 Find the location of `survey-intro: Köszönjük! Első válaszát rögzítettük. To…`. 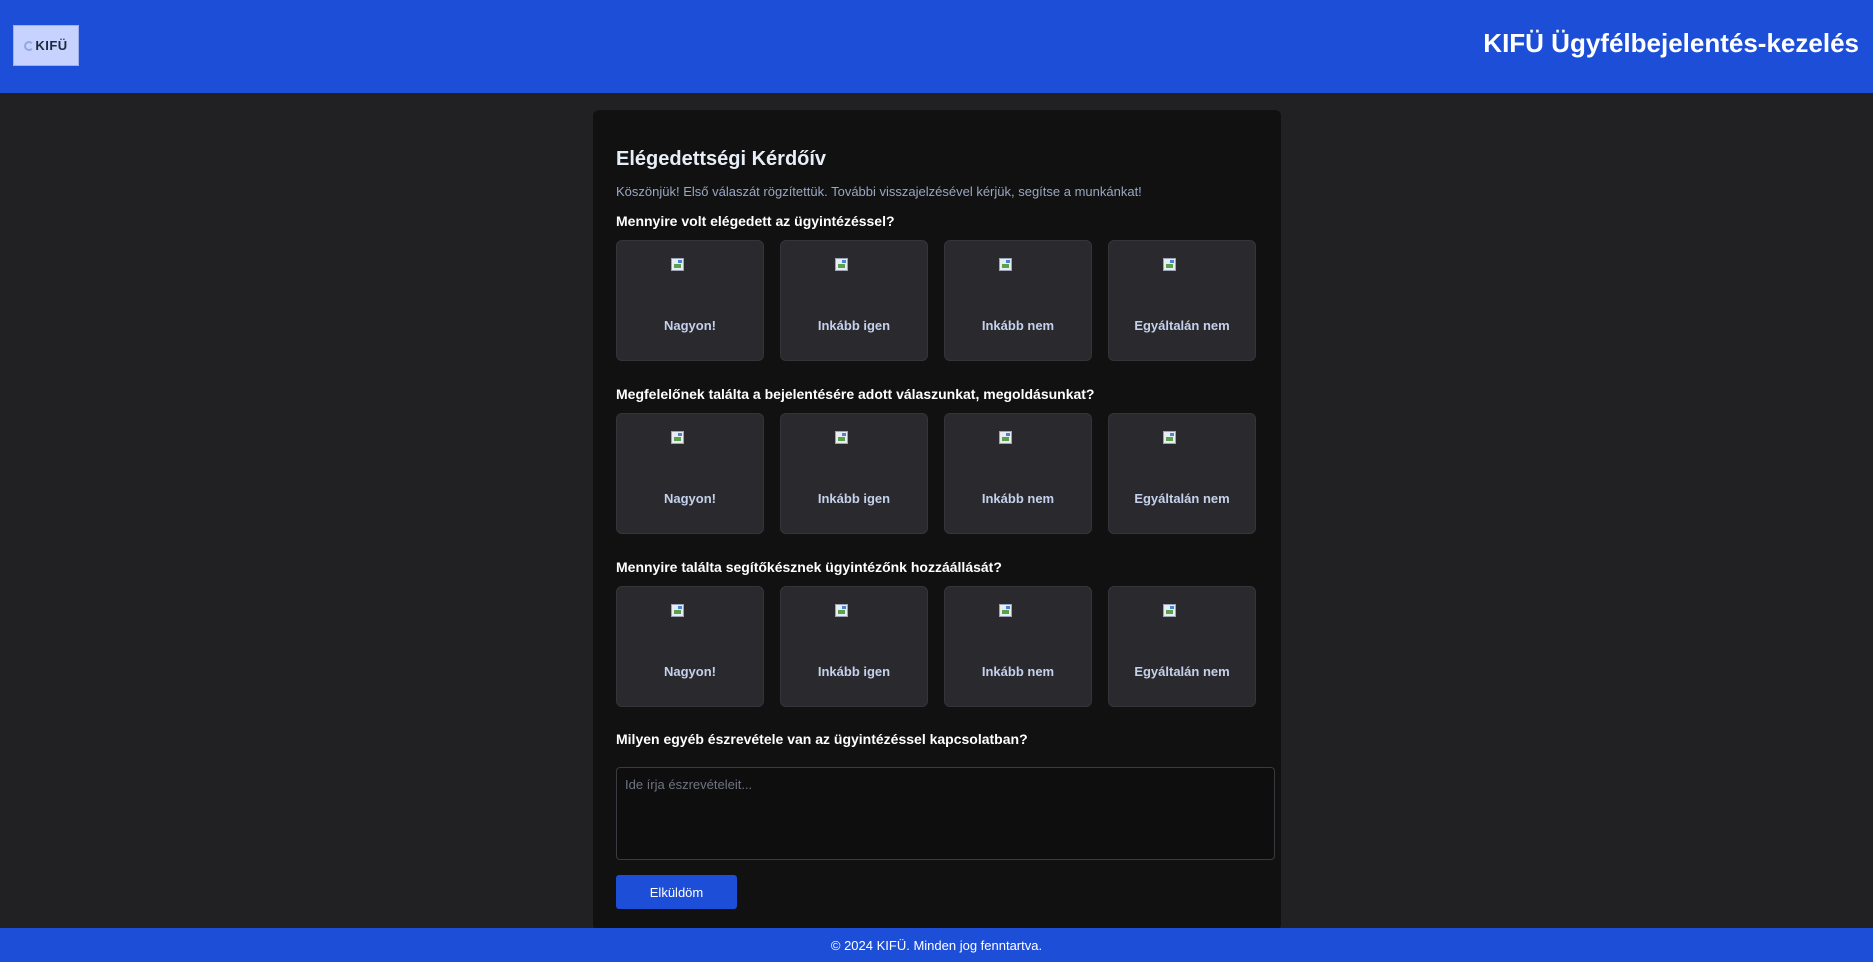

survey-intro: Köszönjük! Első válaszát rögzítettük. To… is located at coordinates (879, 191).